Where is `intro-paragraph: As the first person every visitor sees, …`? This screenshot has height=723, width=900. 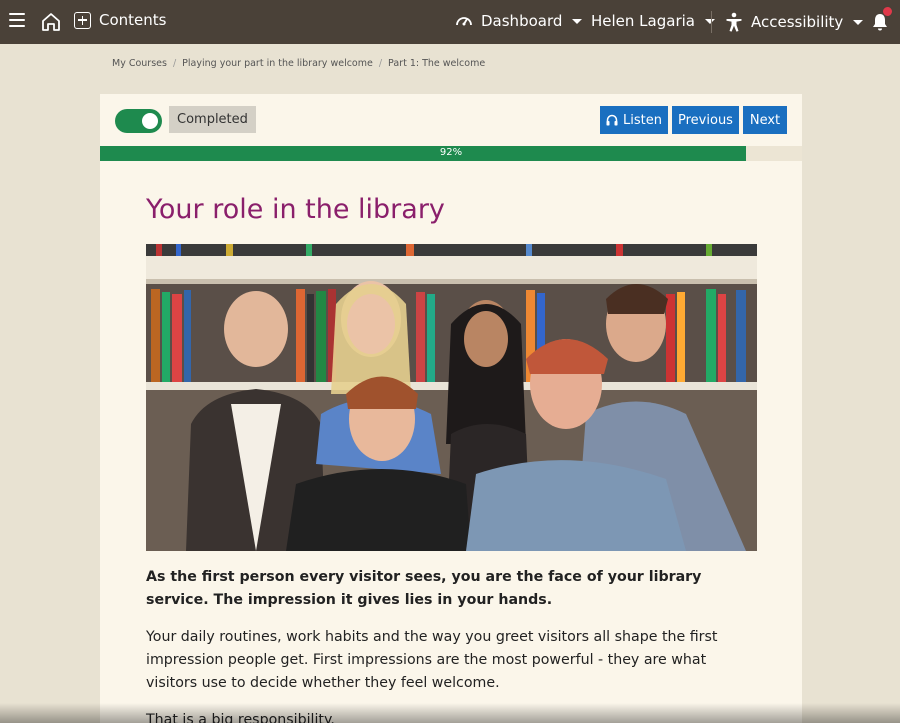 intro-paragraph: As the first person every visitor sees, … is located at coordinates (424, 588).